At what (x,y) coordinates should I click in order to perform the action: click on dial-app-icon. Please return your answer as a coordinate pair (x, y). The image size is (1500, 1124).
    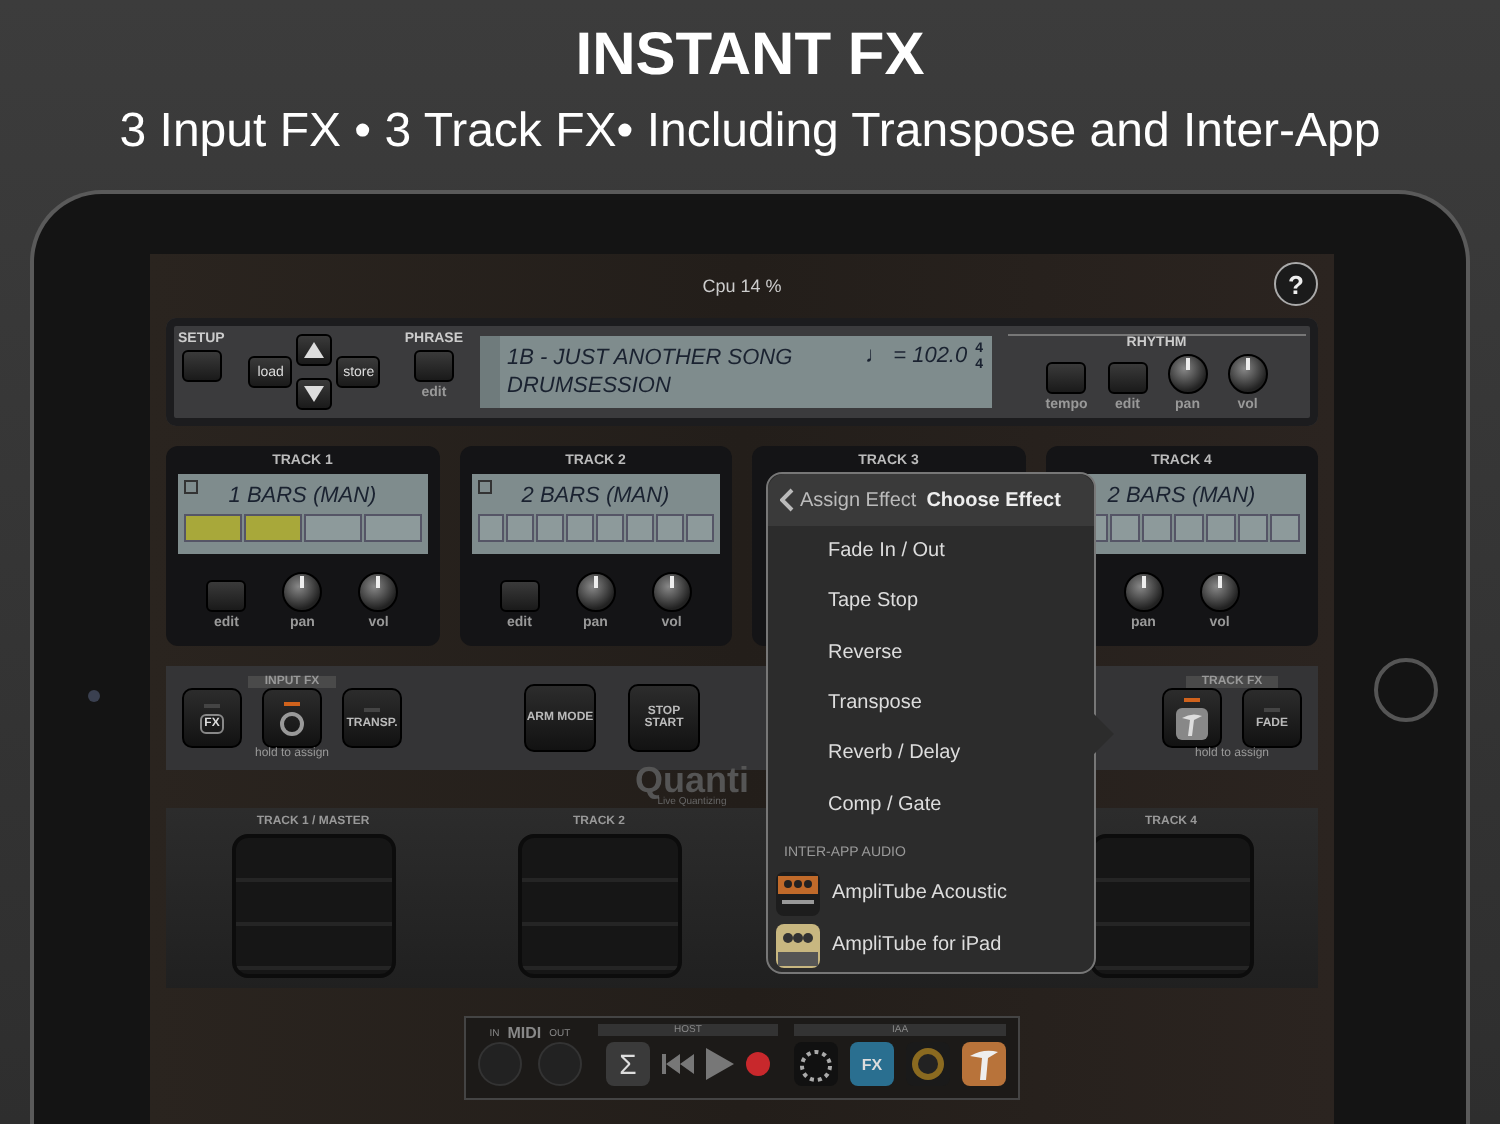
    Looking at the image, I should click on (816, 1064).